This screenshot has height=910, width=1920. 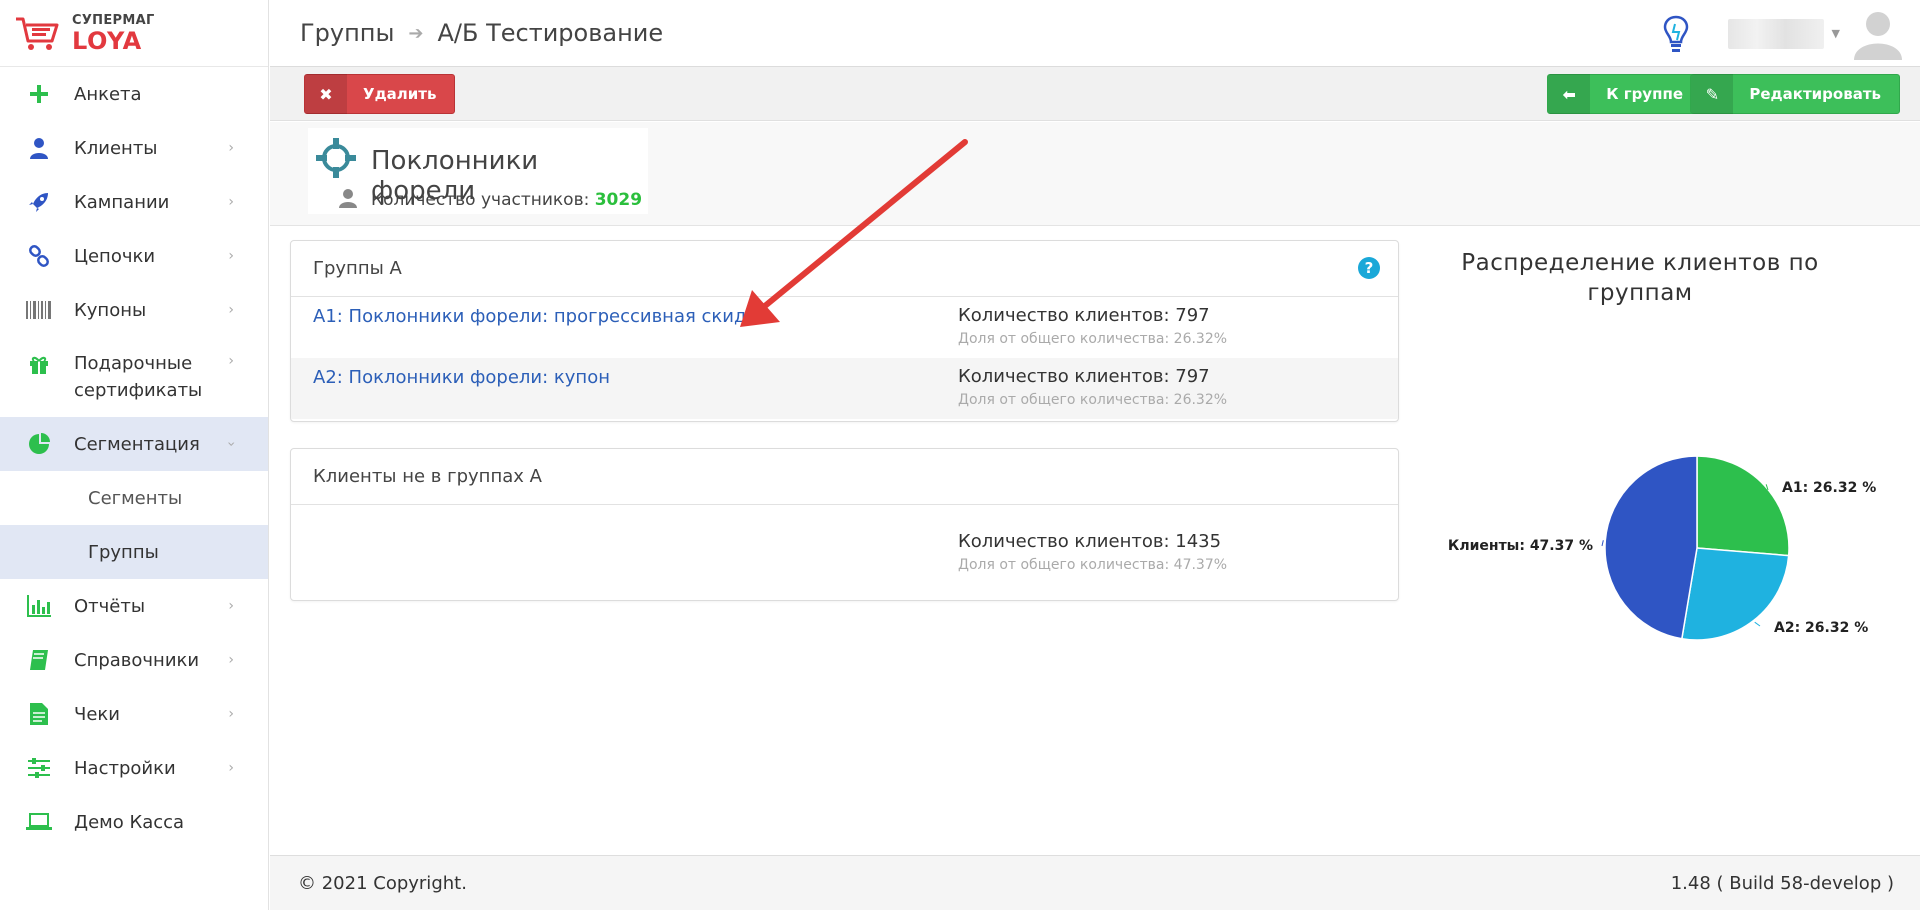 What do you see at coordinates (113, 20) in the screenshot?
I see `logo-line1: СУПЕРМАГ` at bounding box center [113, 20].